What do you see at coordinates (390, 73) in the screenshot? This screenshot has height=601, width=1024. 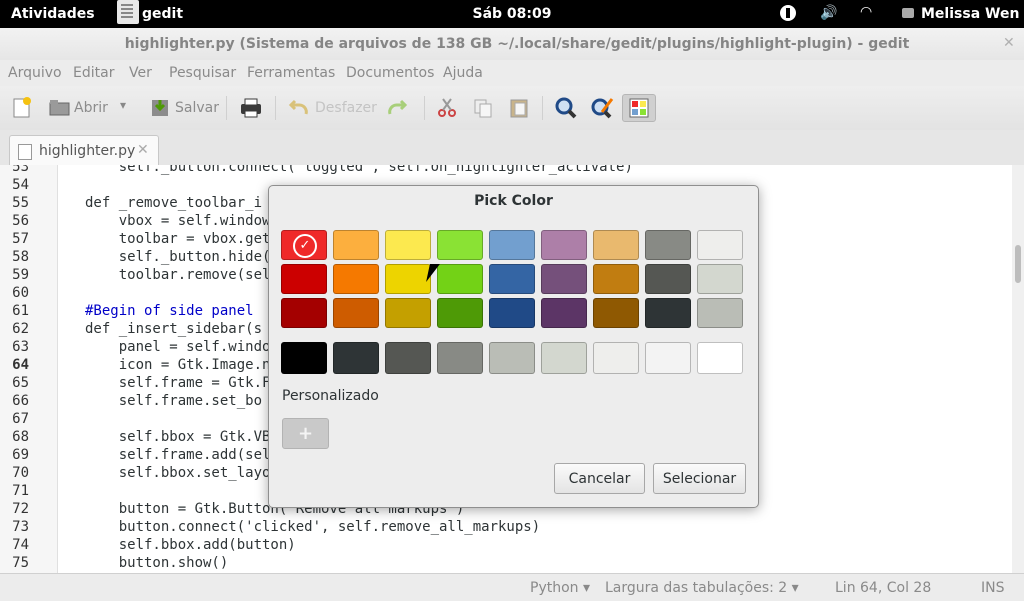 I see `menu-documentos: Documentos` at bounding box center [390, 73].